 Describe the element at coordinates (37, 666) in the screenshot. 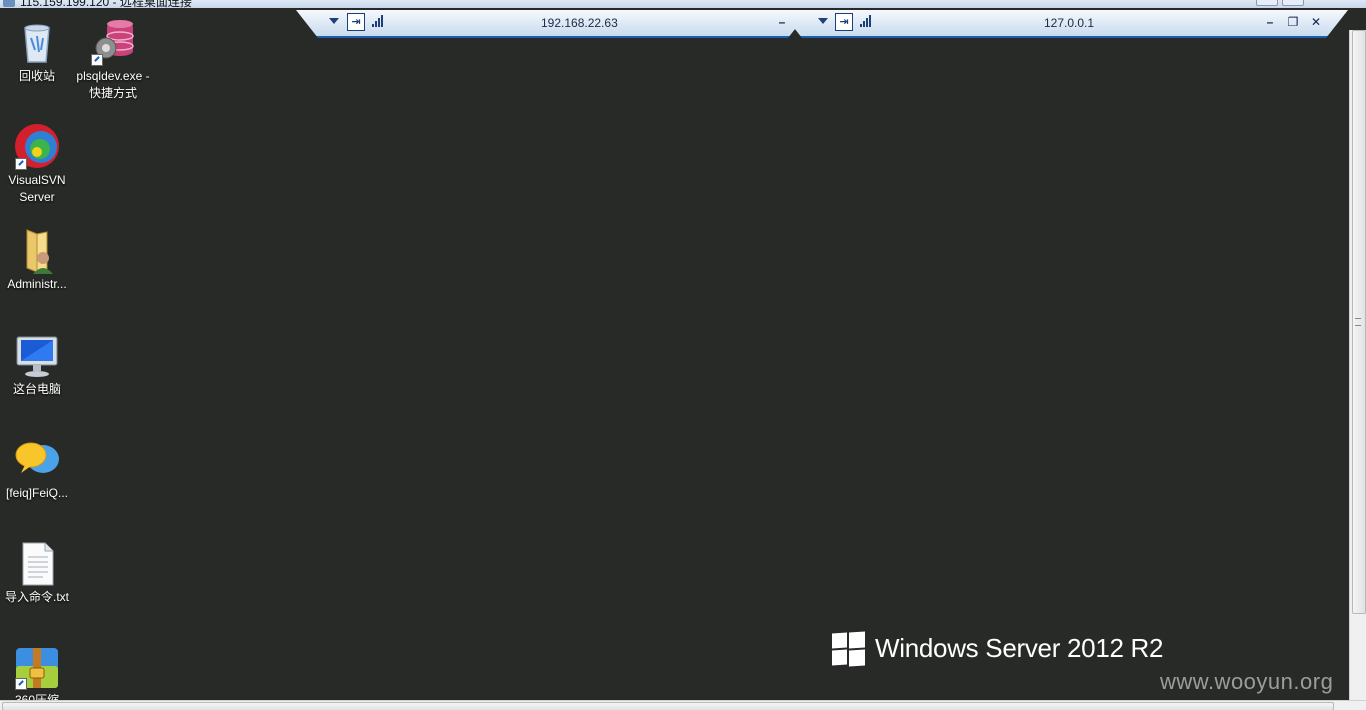

I see `archive-icon` at that location.